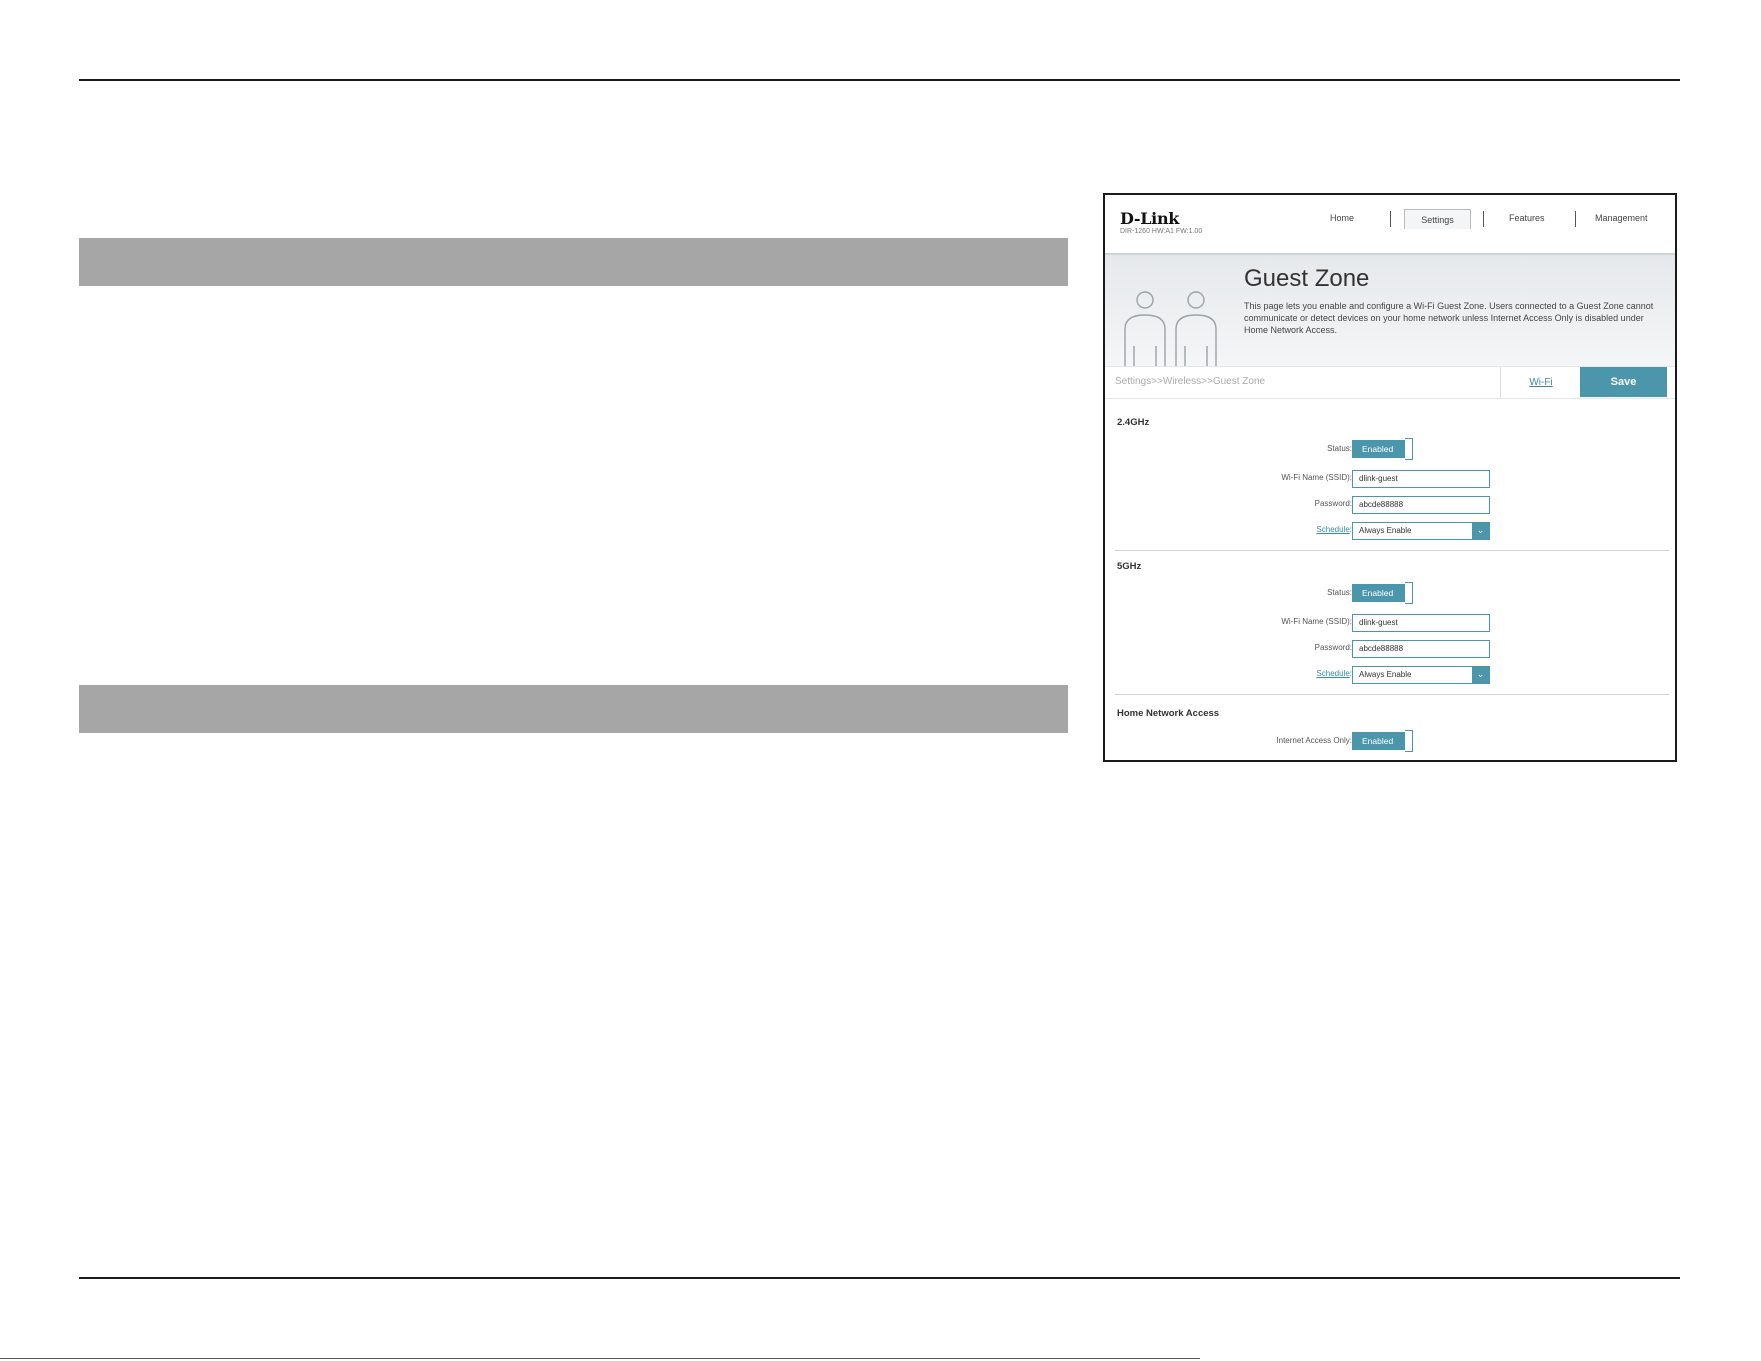  Describe the element at coordinates (1170, 328) in the screenshot. I see `guest-users-icon` at that location.